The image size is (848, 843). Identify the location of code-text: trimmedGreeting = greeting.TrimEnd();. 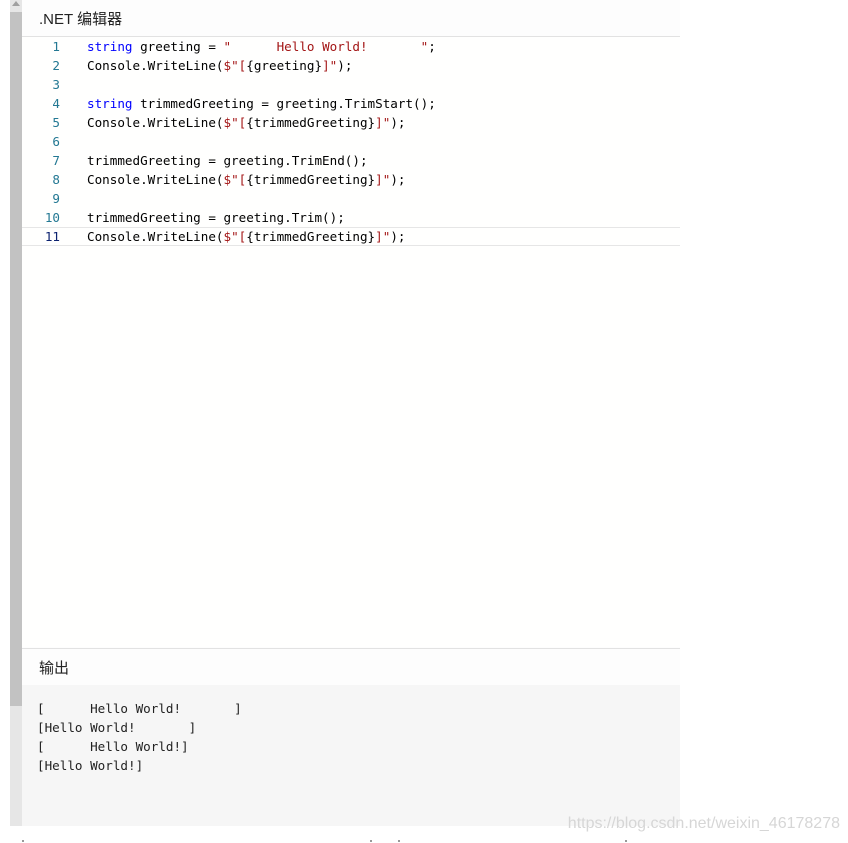
(227, 160).